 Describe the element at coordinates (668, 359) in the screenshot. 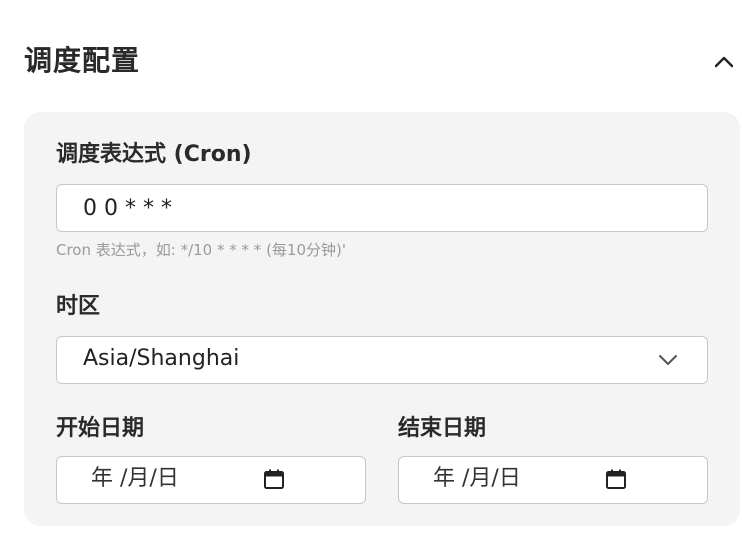

I see `chevron-down-icon` at that location.